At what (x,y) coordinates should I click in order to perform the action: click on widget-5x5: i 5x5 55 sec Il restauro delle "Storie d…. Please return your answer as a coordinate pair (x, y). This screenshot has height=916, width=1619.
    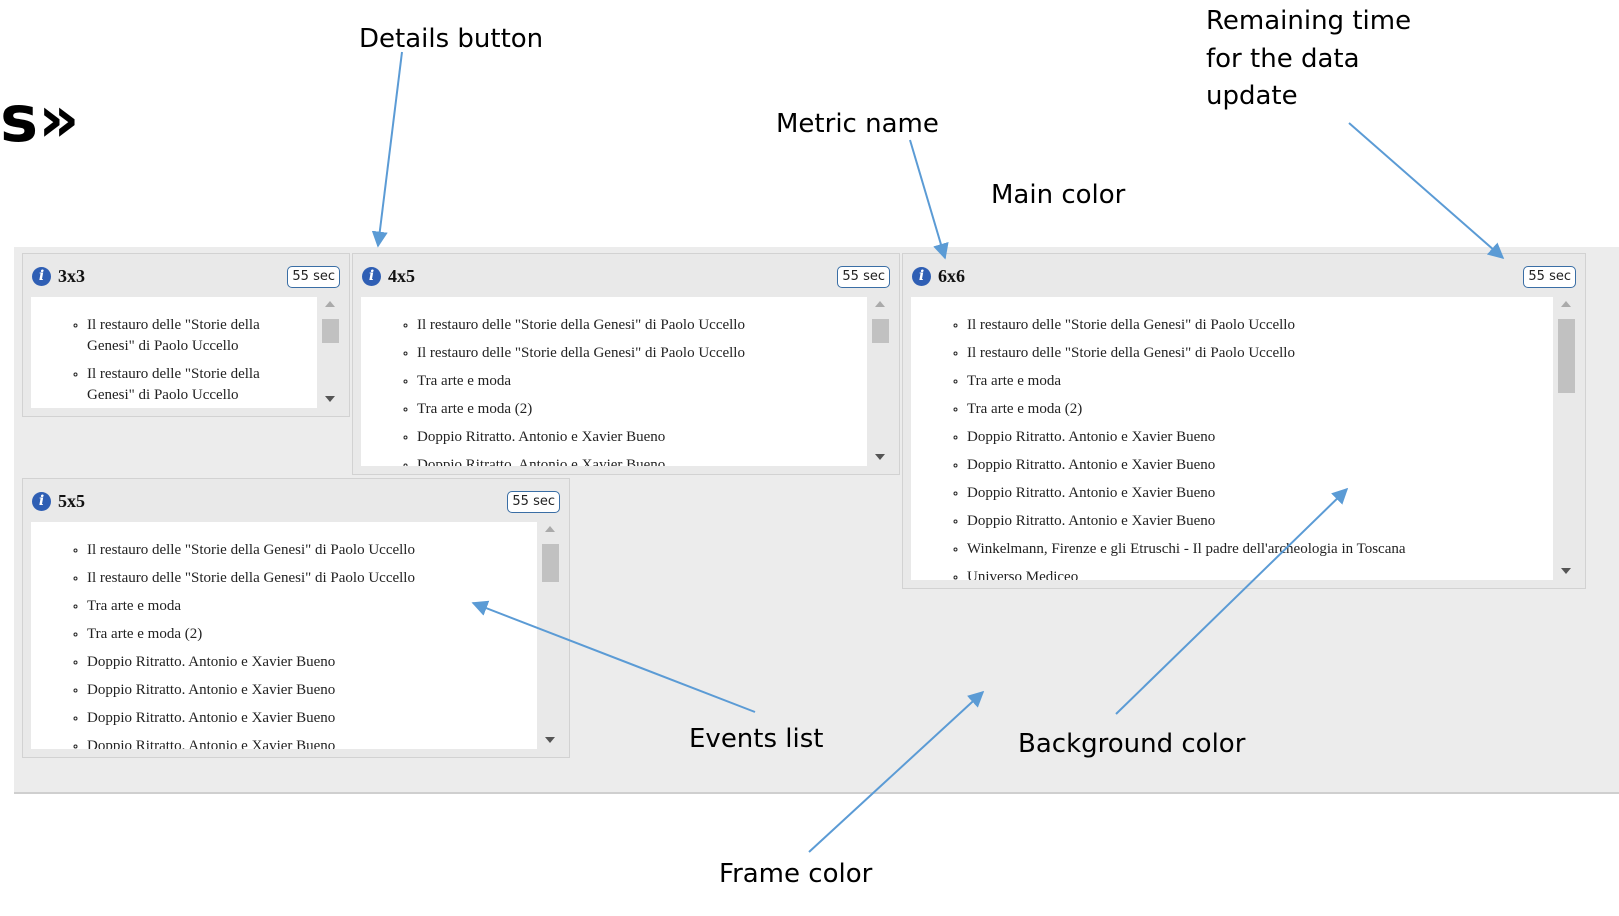
    Looking at the image, I should click on (296, 618).